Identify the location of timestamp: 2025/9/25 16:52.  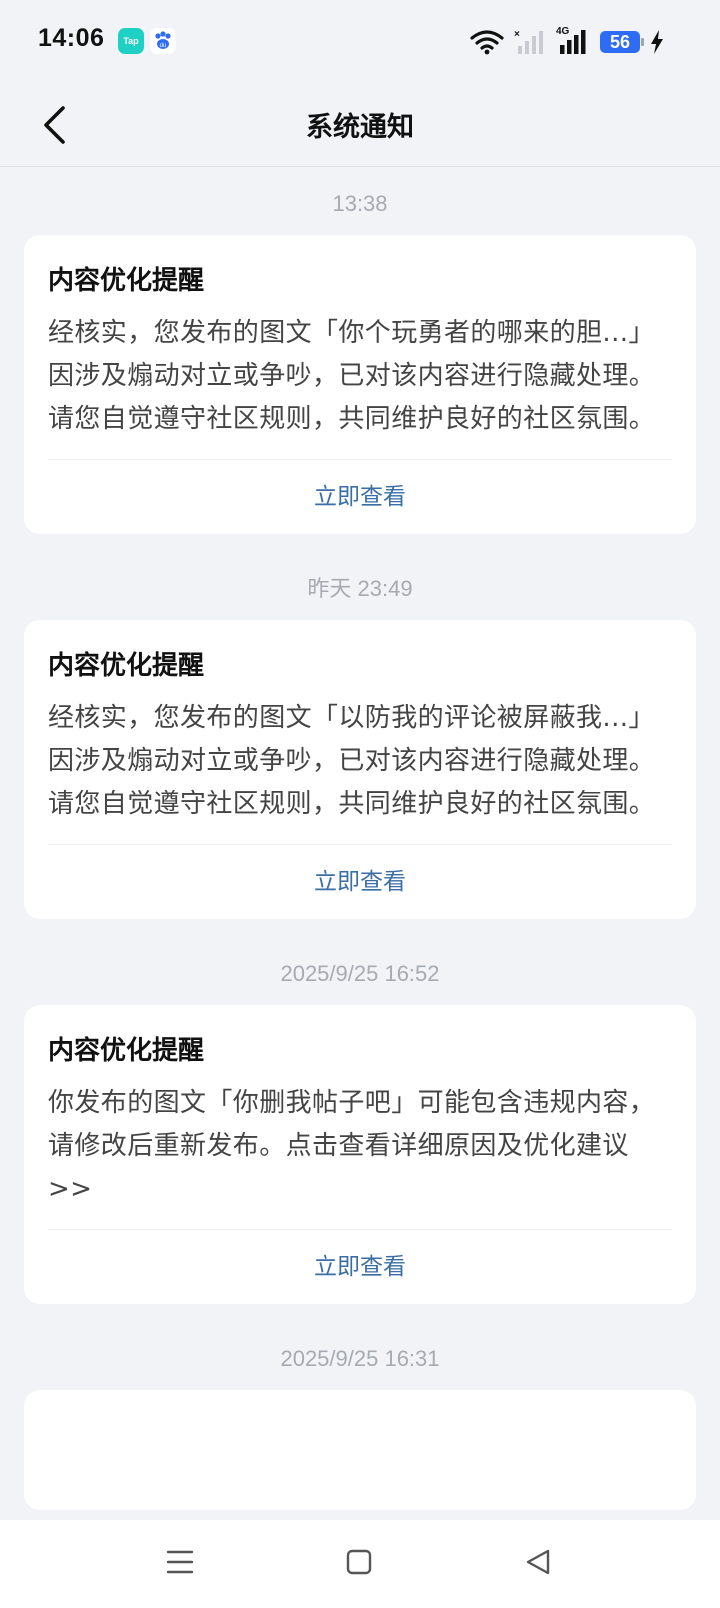
(360, 973).